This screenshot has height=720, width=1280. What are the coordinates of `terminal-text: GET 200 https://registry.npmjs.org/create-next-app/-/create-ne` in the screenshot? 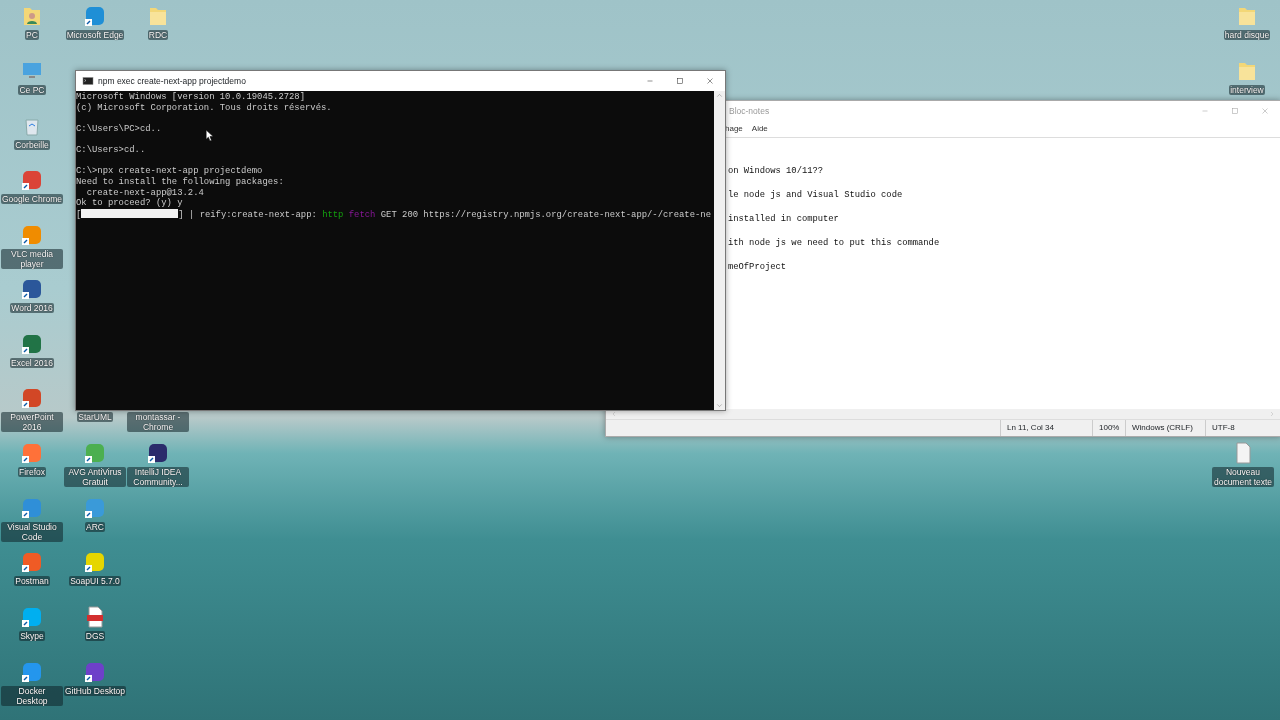 It's located at (545, 215).